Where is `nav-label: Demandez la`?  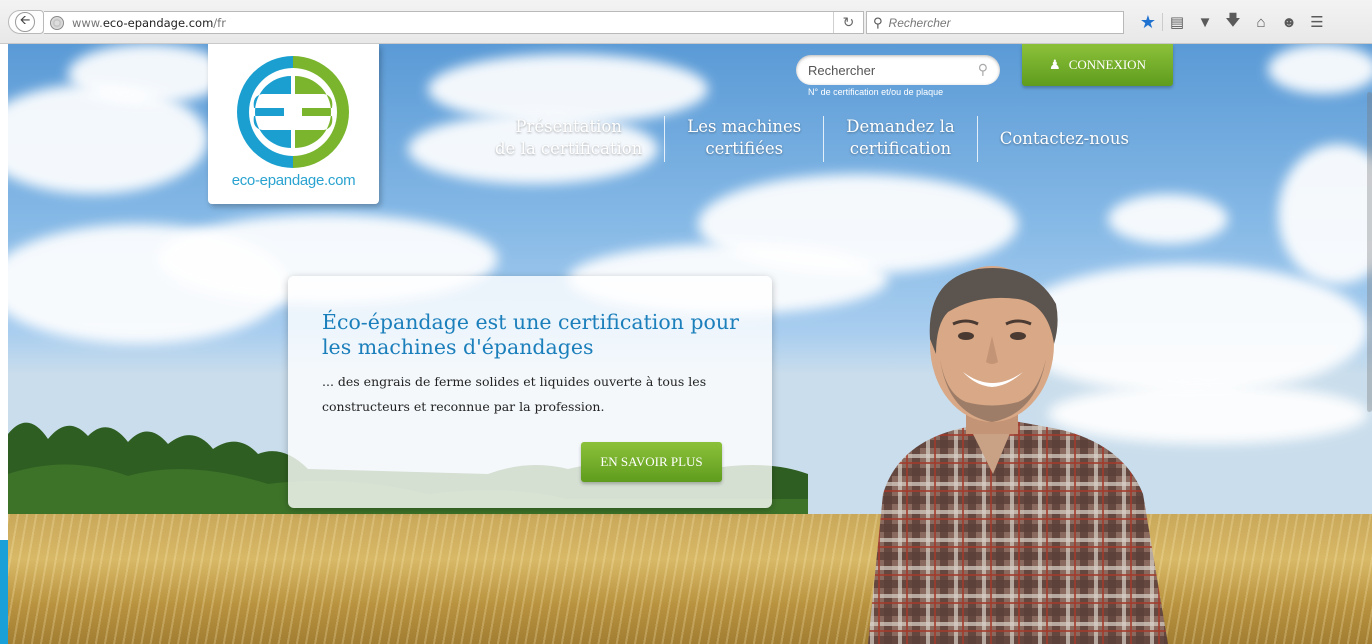
nav-label: Demandez la is located at coordinates (900, 126).